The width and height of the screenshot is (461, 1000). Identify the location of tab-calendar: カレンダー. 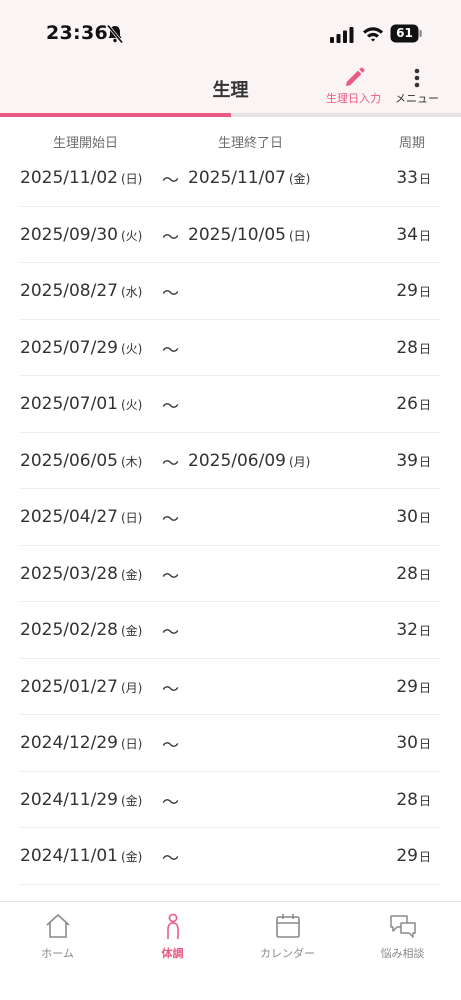
(287, 942).